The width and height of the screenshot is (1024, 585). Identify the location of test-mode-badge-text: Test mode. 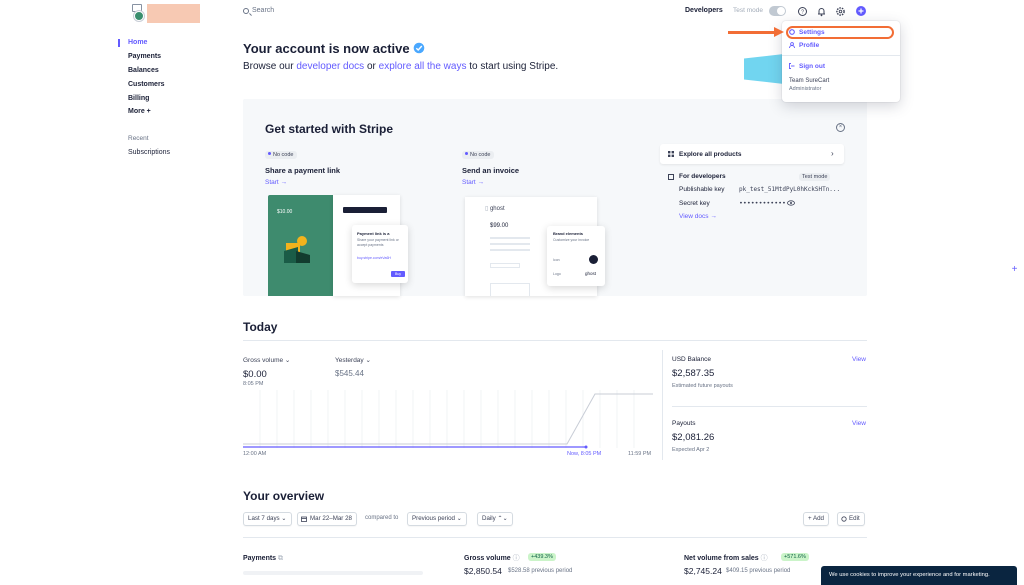
(815, 177).